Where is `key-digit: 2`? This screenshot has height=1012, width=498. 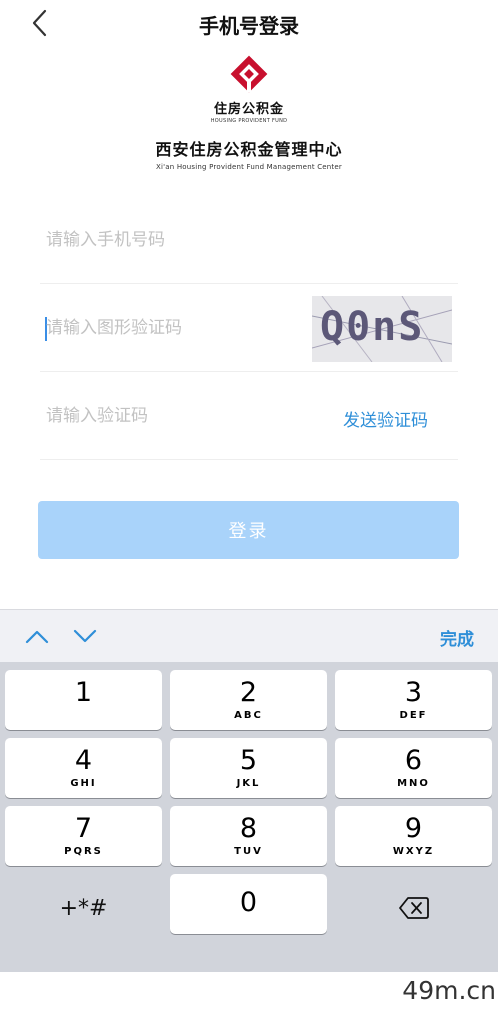 key-digit: 2 is located at coordinates (248, 692).